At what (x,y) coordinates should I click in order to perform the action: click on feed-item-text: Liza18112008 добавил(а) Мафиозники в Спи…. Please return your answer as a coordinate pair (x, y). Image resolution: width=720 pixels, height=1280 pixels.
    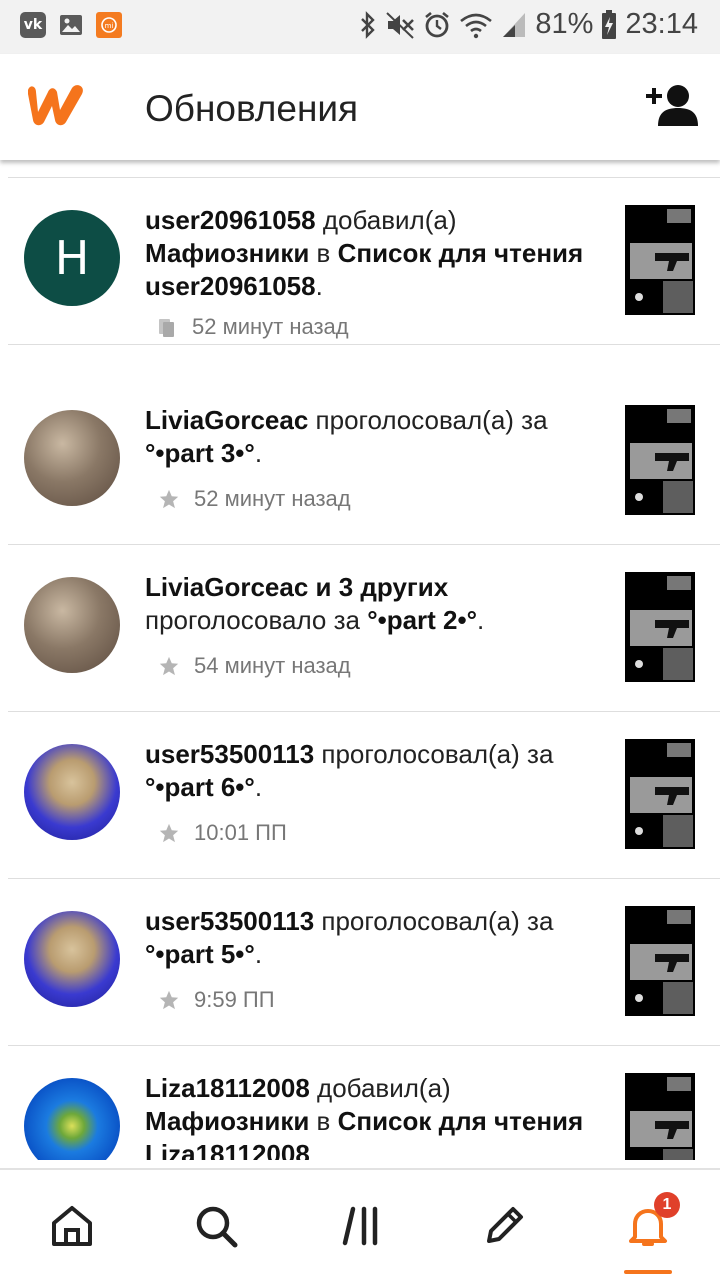
    Looking at the image, I should click on (375, 1116).